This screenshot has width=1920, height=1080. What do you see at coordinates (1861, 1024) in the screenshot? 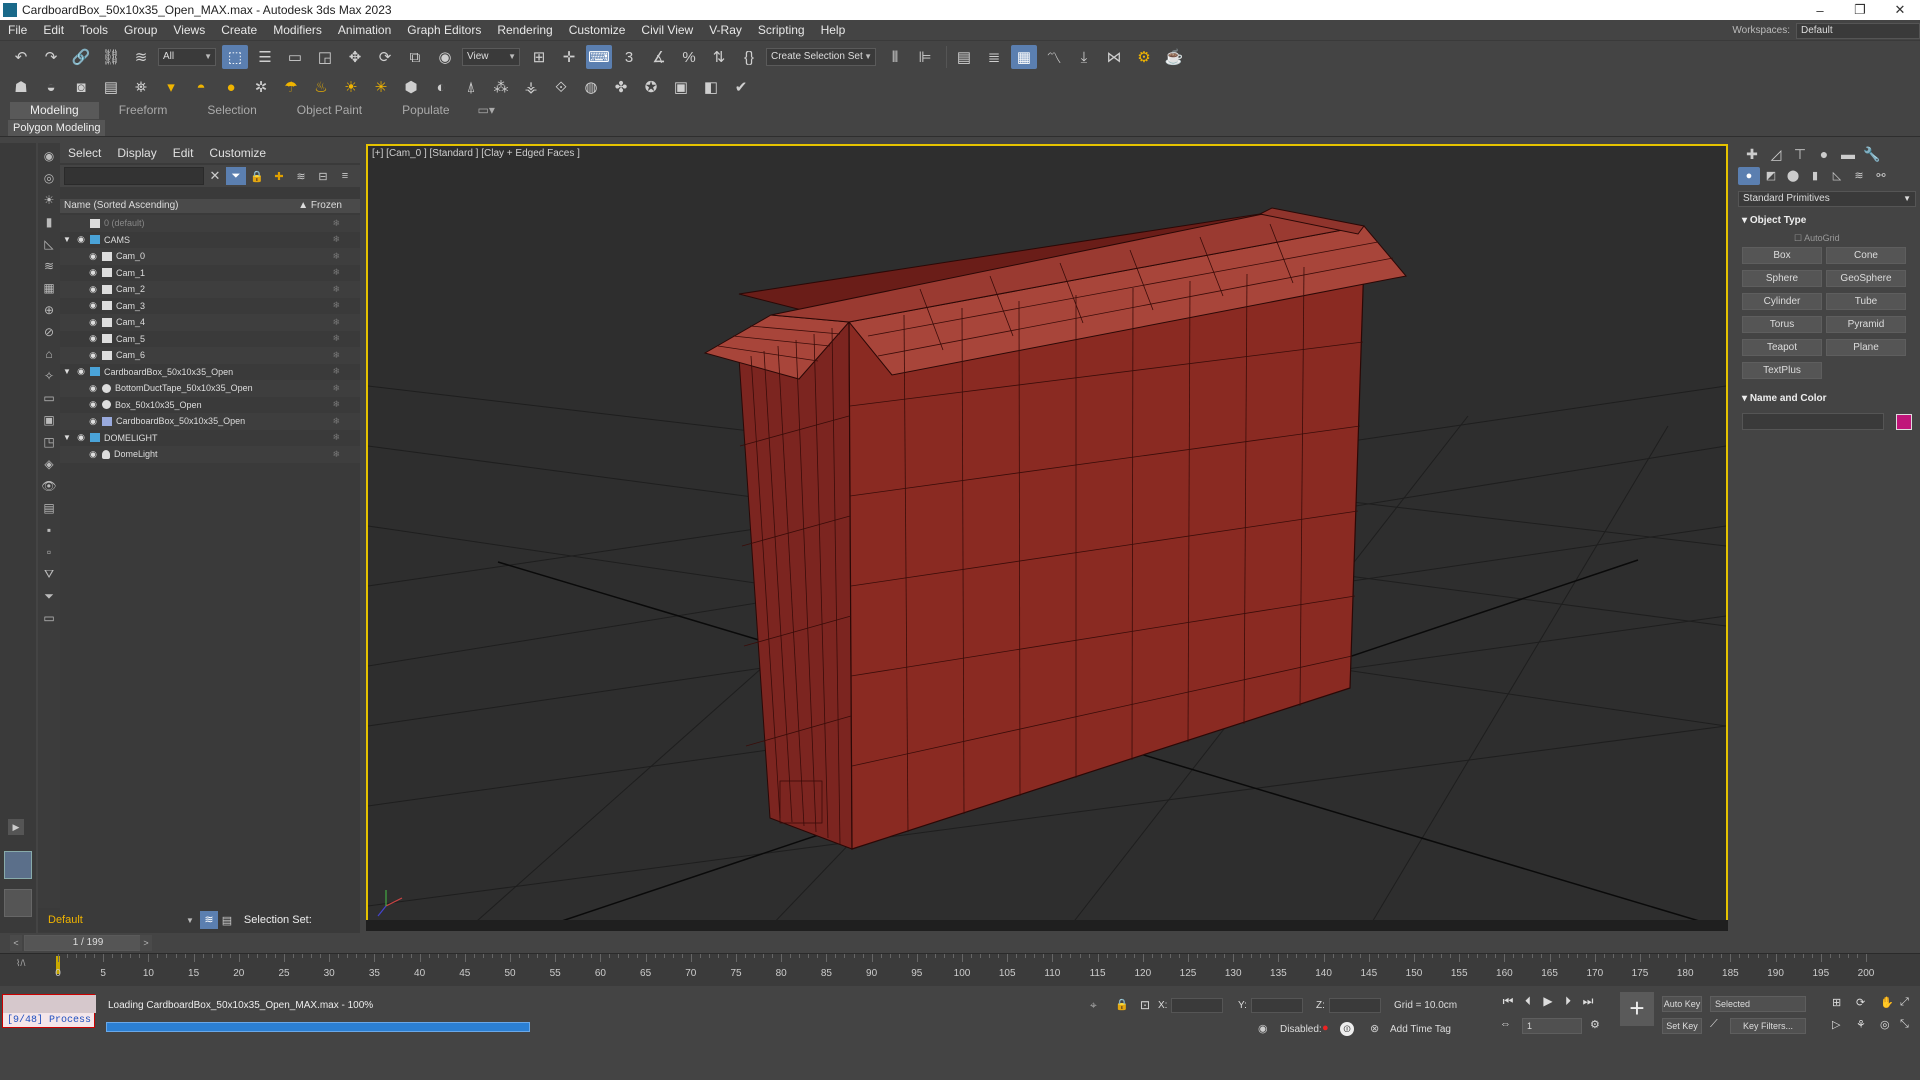
I see `walkthrough-icon: ⚘` at bounding box center [1861, 1024].